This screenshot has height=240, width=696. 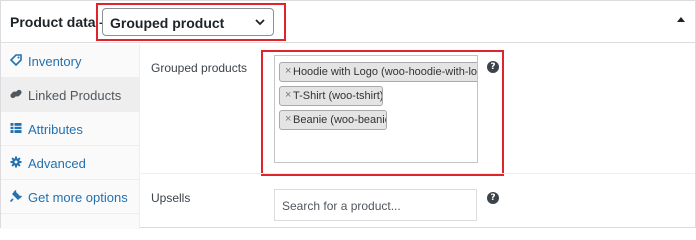 I want to click on upsells-label: Upsells, so click(x=171, y=198).